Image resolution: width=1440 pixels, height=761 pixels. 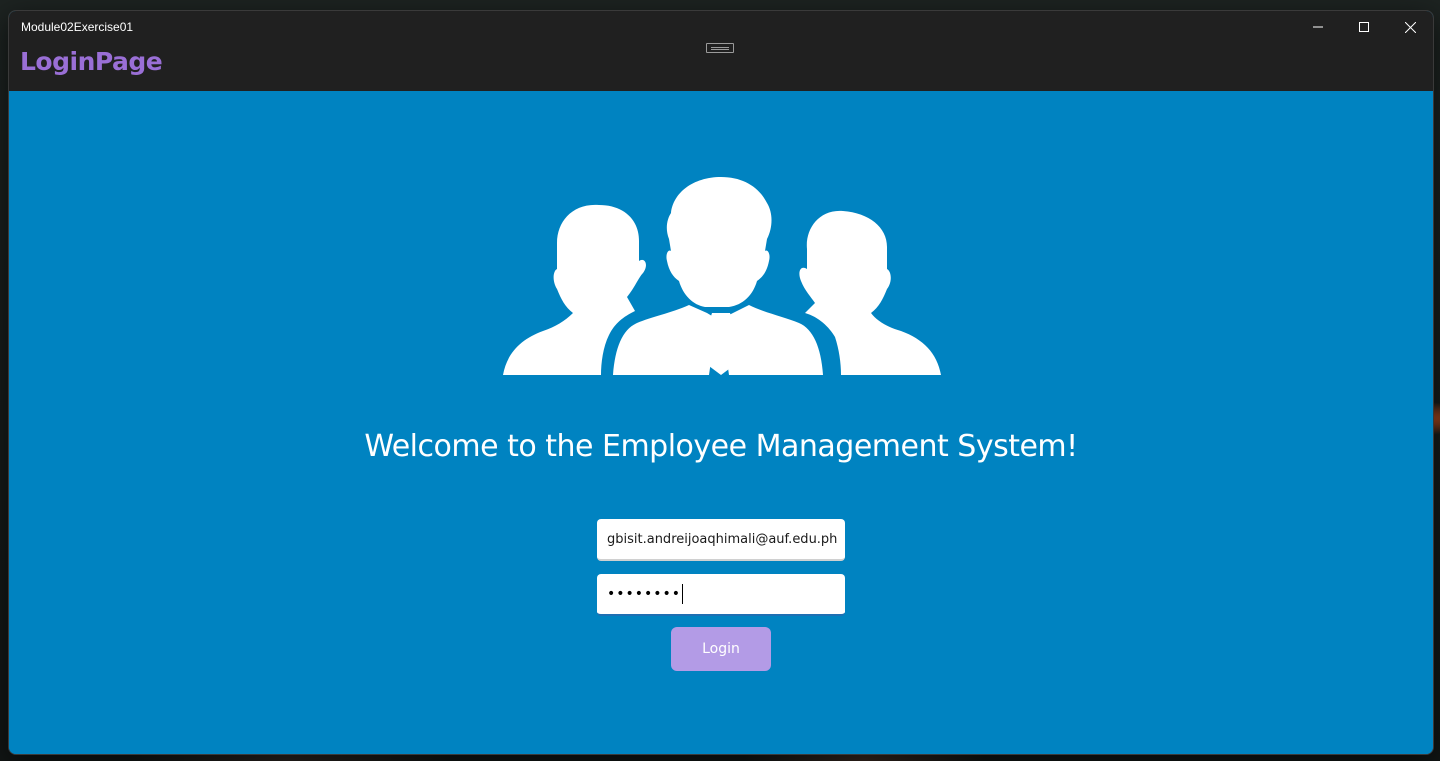 I want to click on drag-handle-icon, so click(x=720, y=48).